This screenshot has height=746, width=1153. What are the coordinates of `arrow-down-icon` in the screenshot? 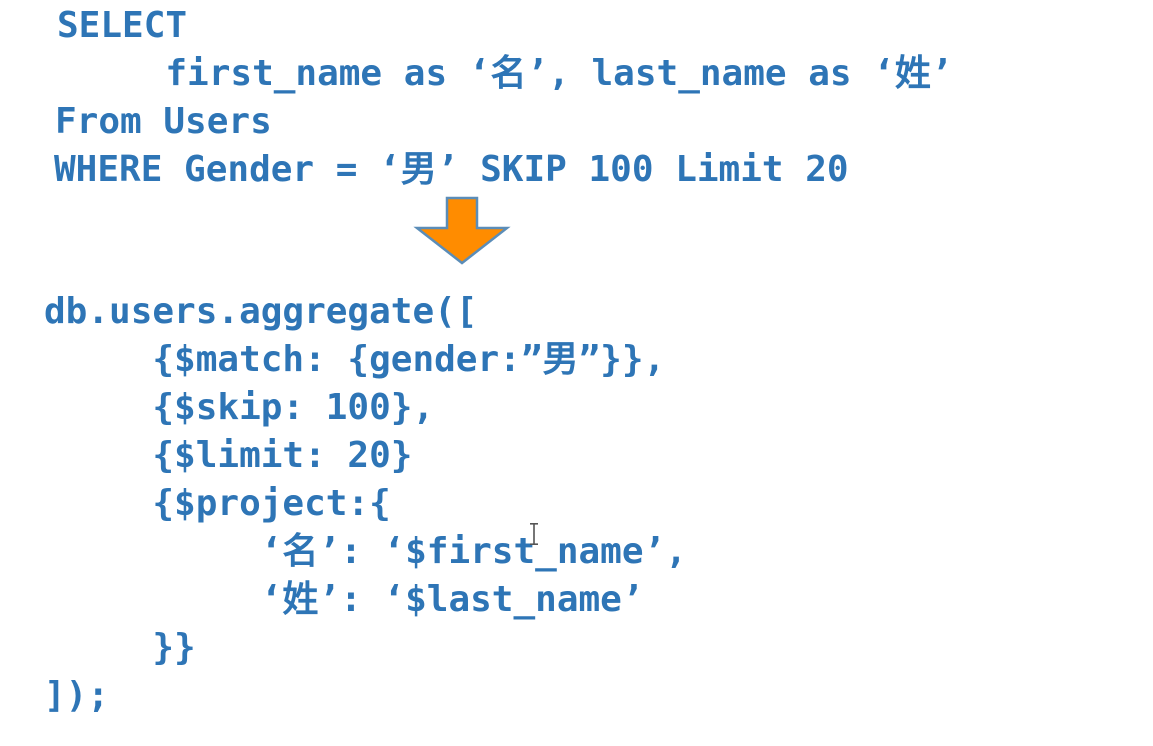 It's located at (462, 231).